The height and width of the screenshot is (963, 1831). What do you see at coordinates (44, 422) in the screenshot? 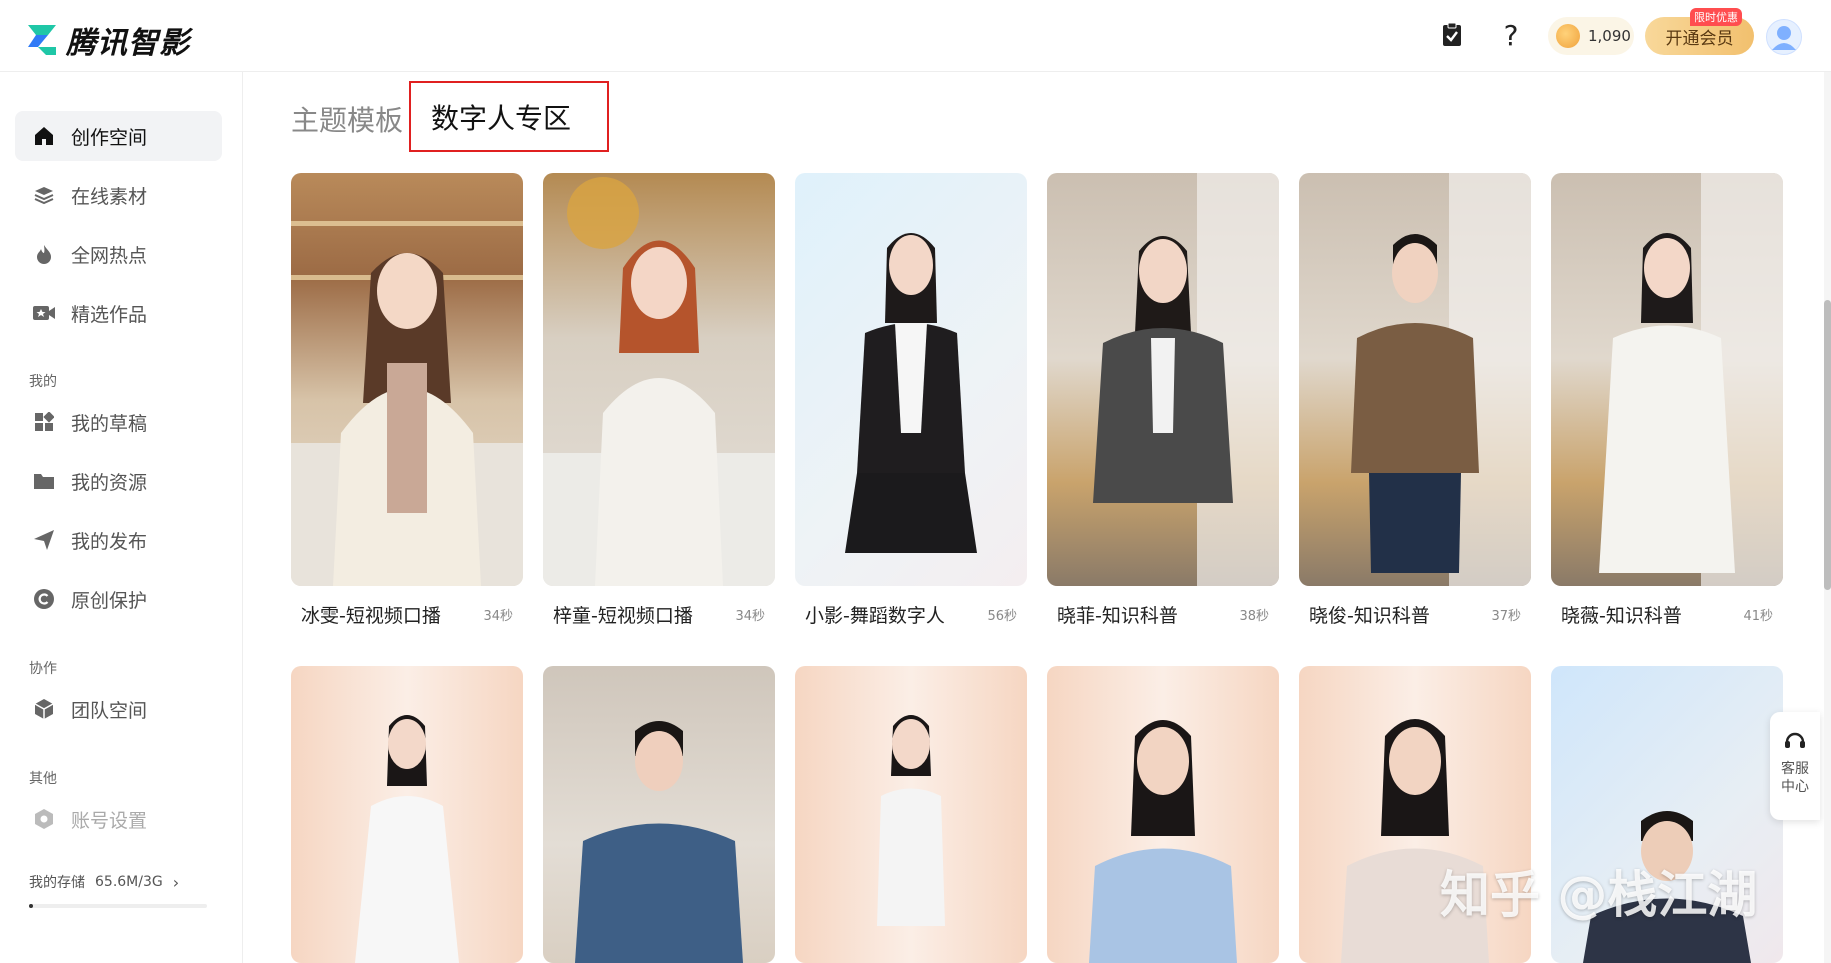
I see `grid-icon` at bounding box center [44, 422].